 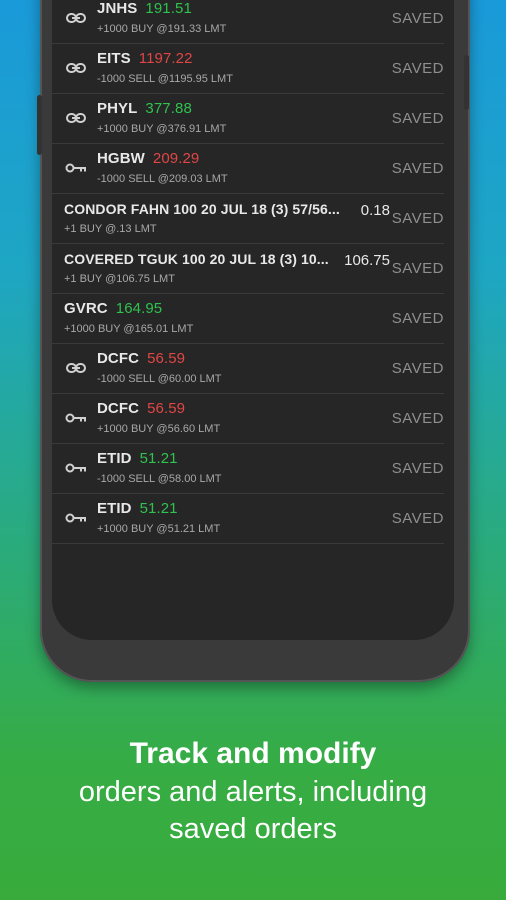 What do you see at coordinates (110, 229) in the screenshot?
I see `order-detail: +1 BUY @.13 LMT` at bounding box center [110, 229].